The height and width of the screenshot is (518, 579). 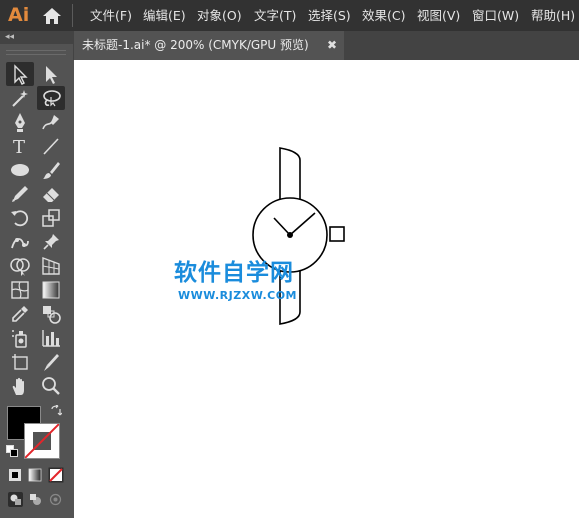 What do you see at coordinates (20, 290) in the screenshot?
I see `mesh-tool-icon` at bounding box center [20, 290].